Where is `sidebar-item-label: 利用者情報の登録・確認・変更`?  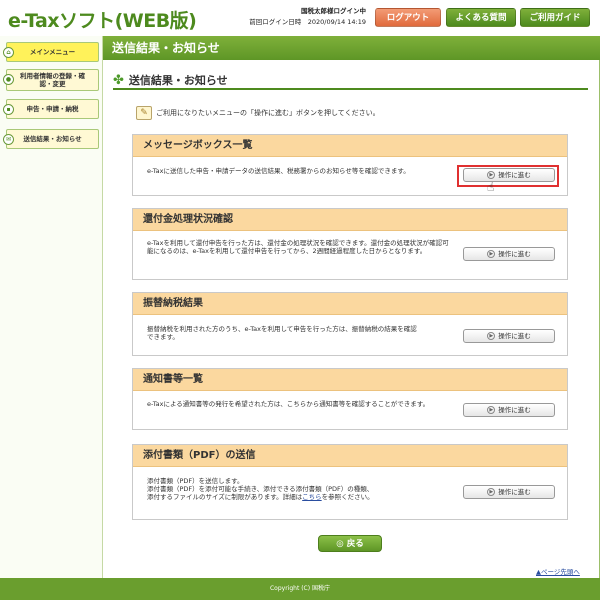 sidebar-item-label: 利用者情報の登録・確認・変更 is located at coordinates (52, 80).